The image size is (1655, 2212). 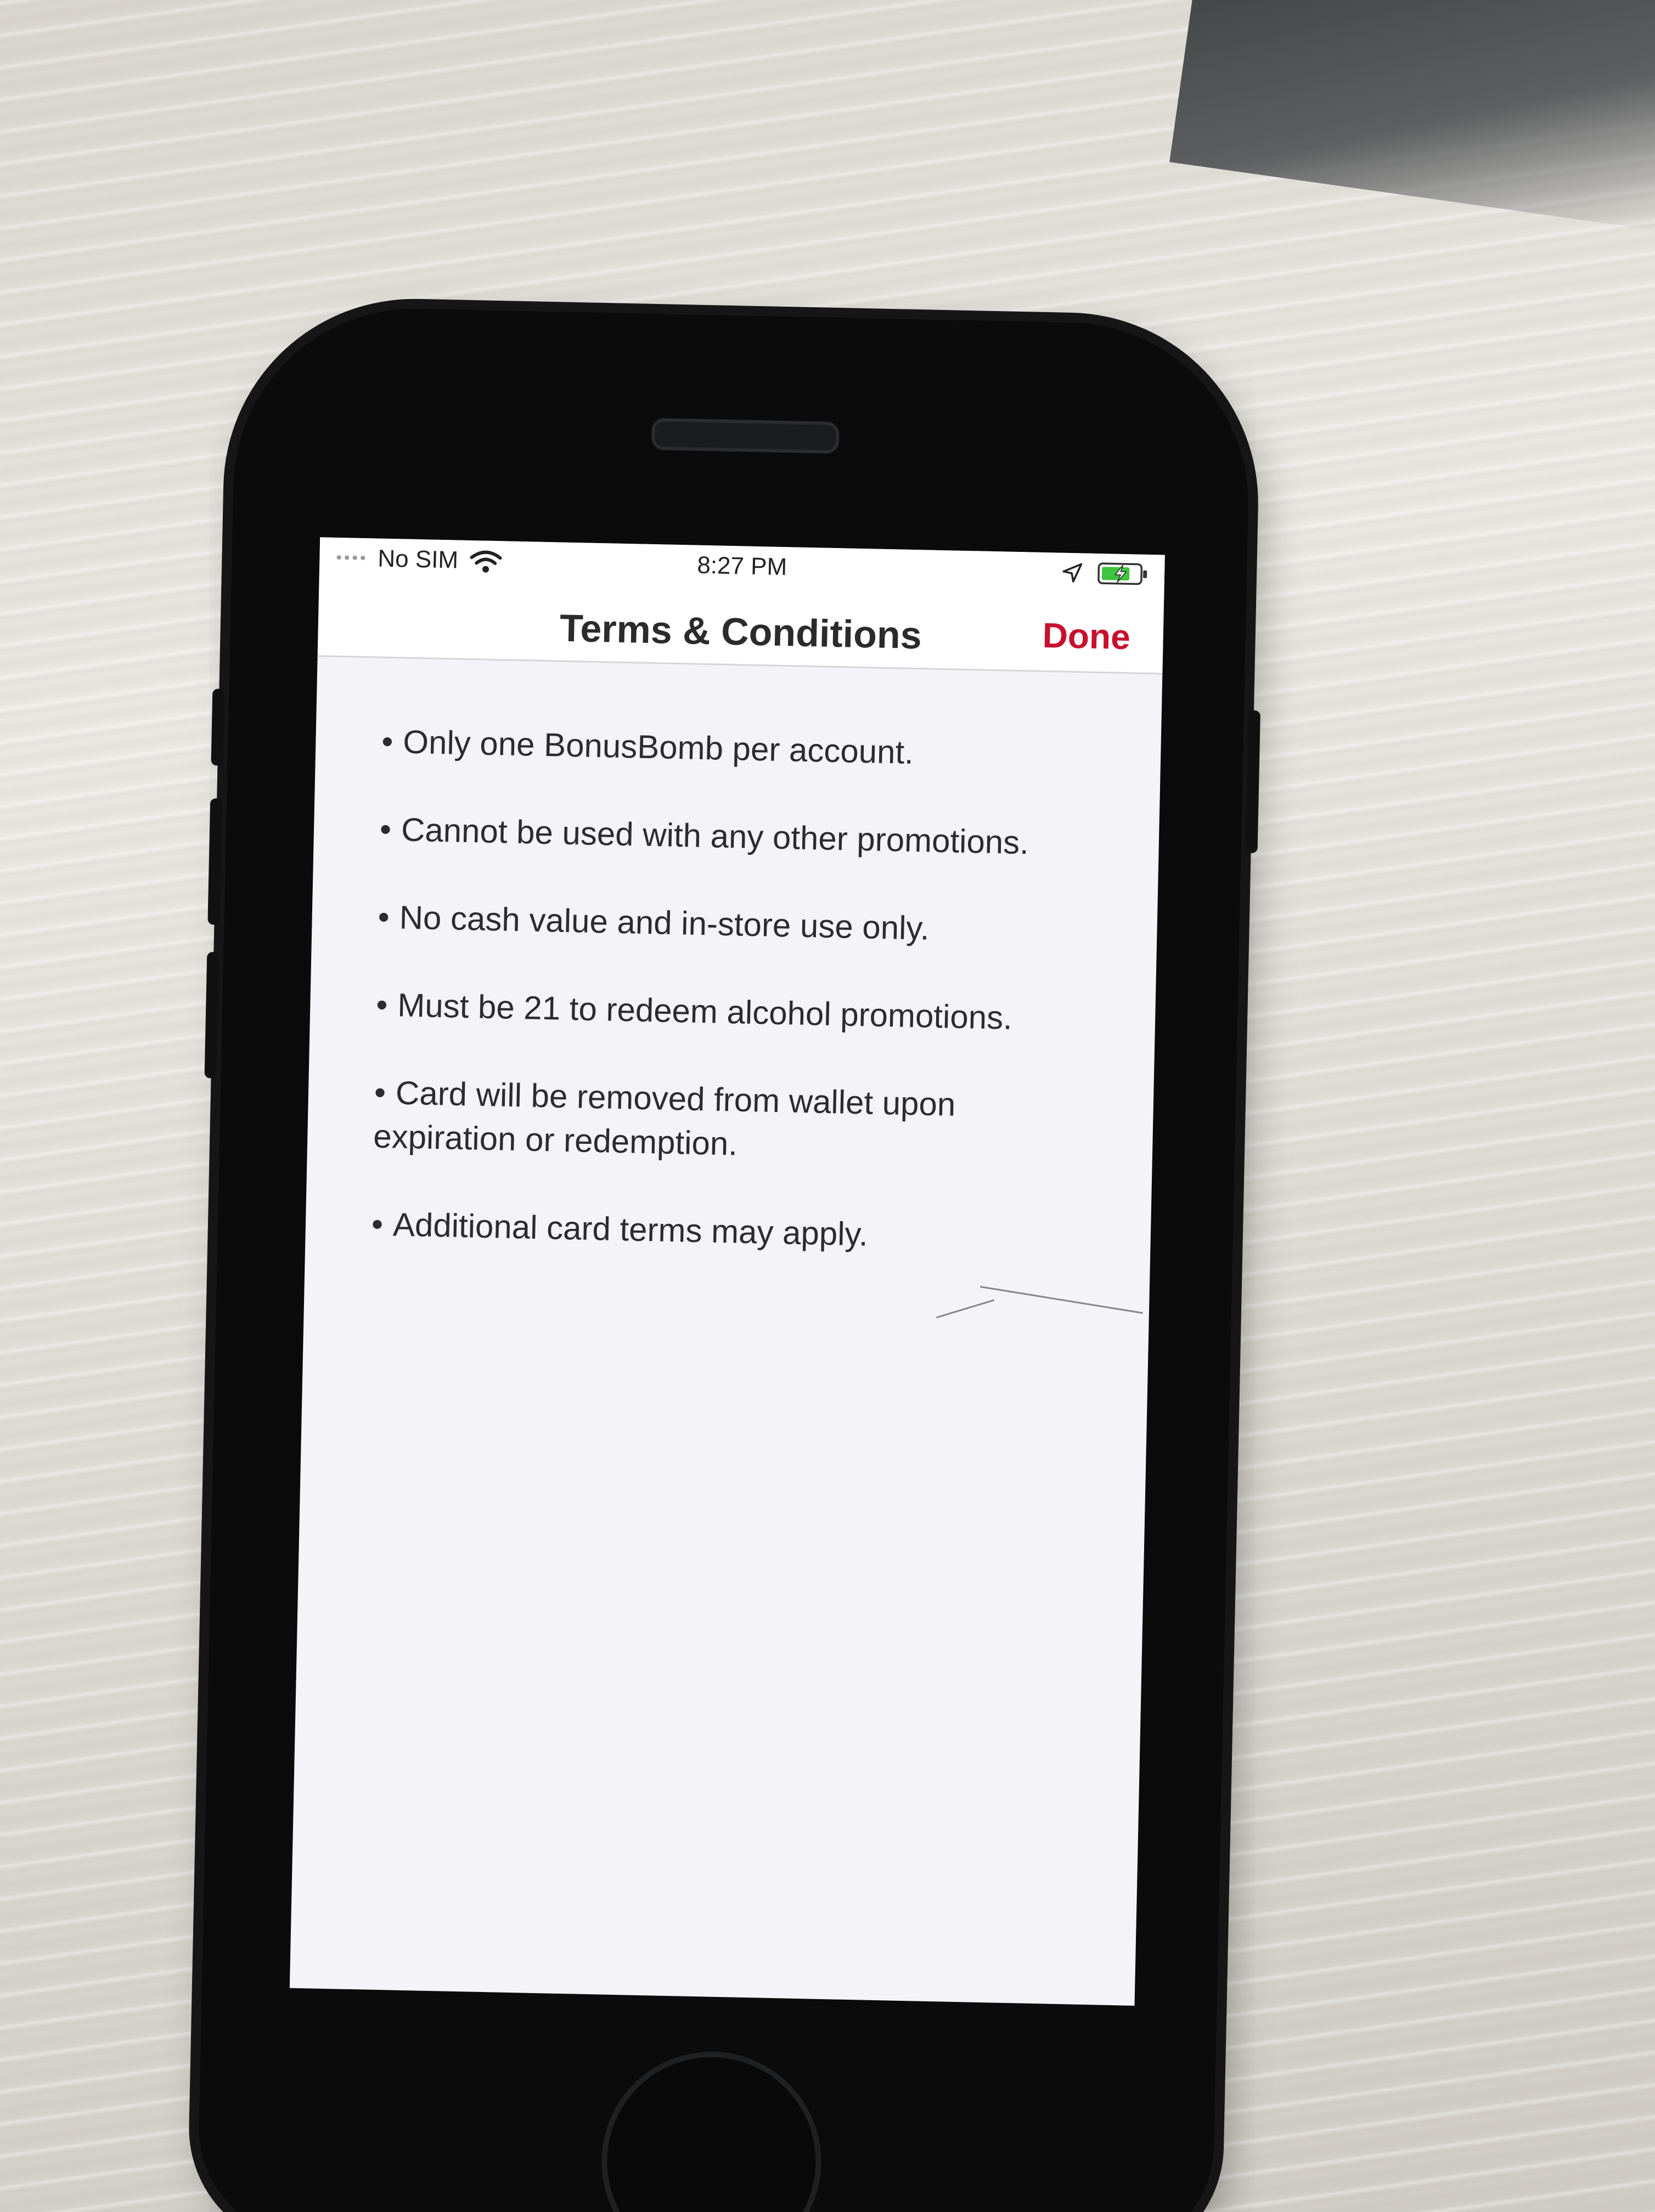 What do you see at coordinates (630, 1229) in the screenshot?
I see `term-text: Additional card terms may apply.` at bounding box center [630, 1229].